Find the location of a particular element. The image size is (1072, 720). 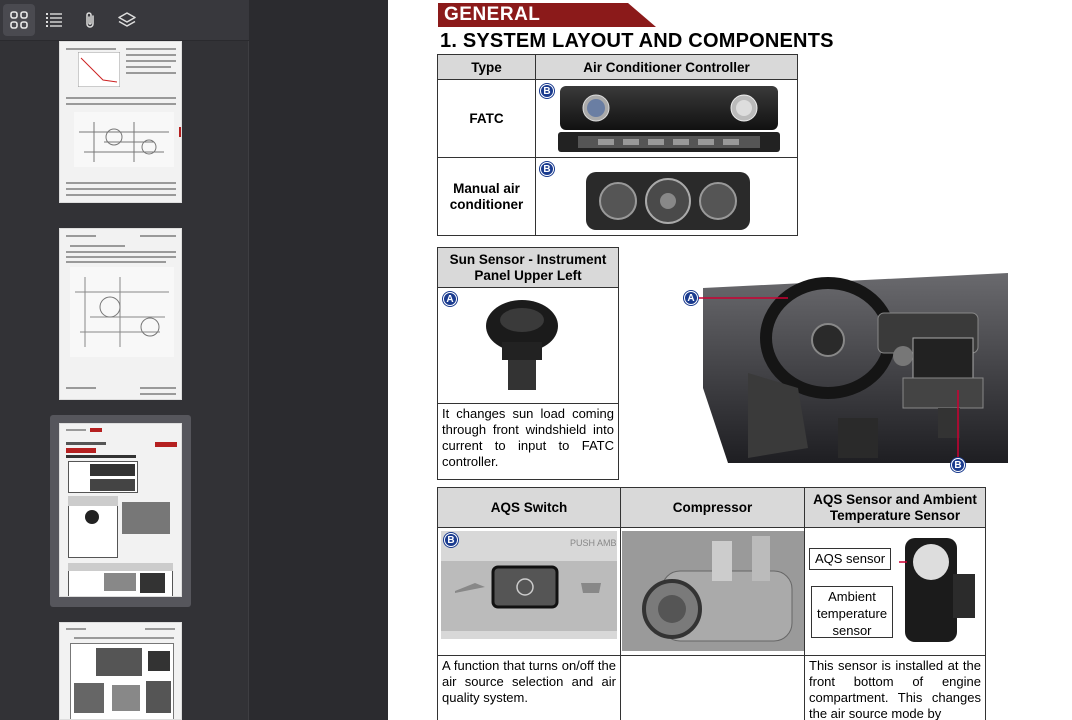

sidebar-toolbar is located at coordinates (124, 20).